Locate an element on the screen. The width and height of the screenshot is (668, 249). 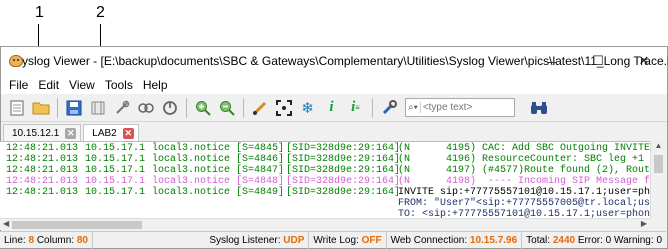
tab-lab2: LAB2 ✕ is located at coordinates (111, 133).